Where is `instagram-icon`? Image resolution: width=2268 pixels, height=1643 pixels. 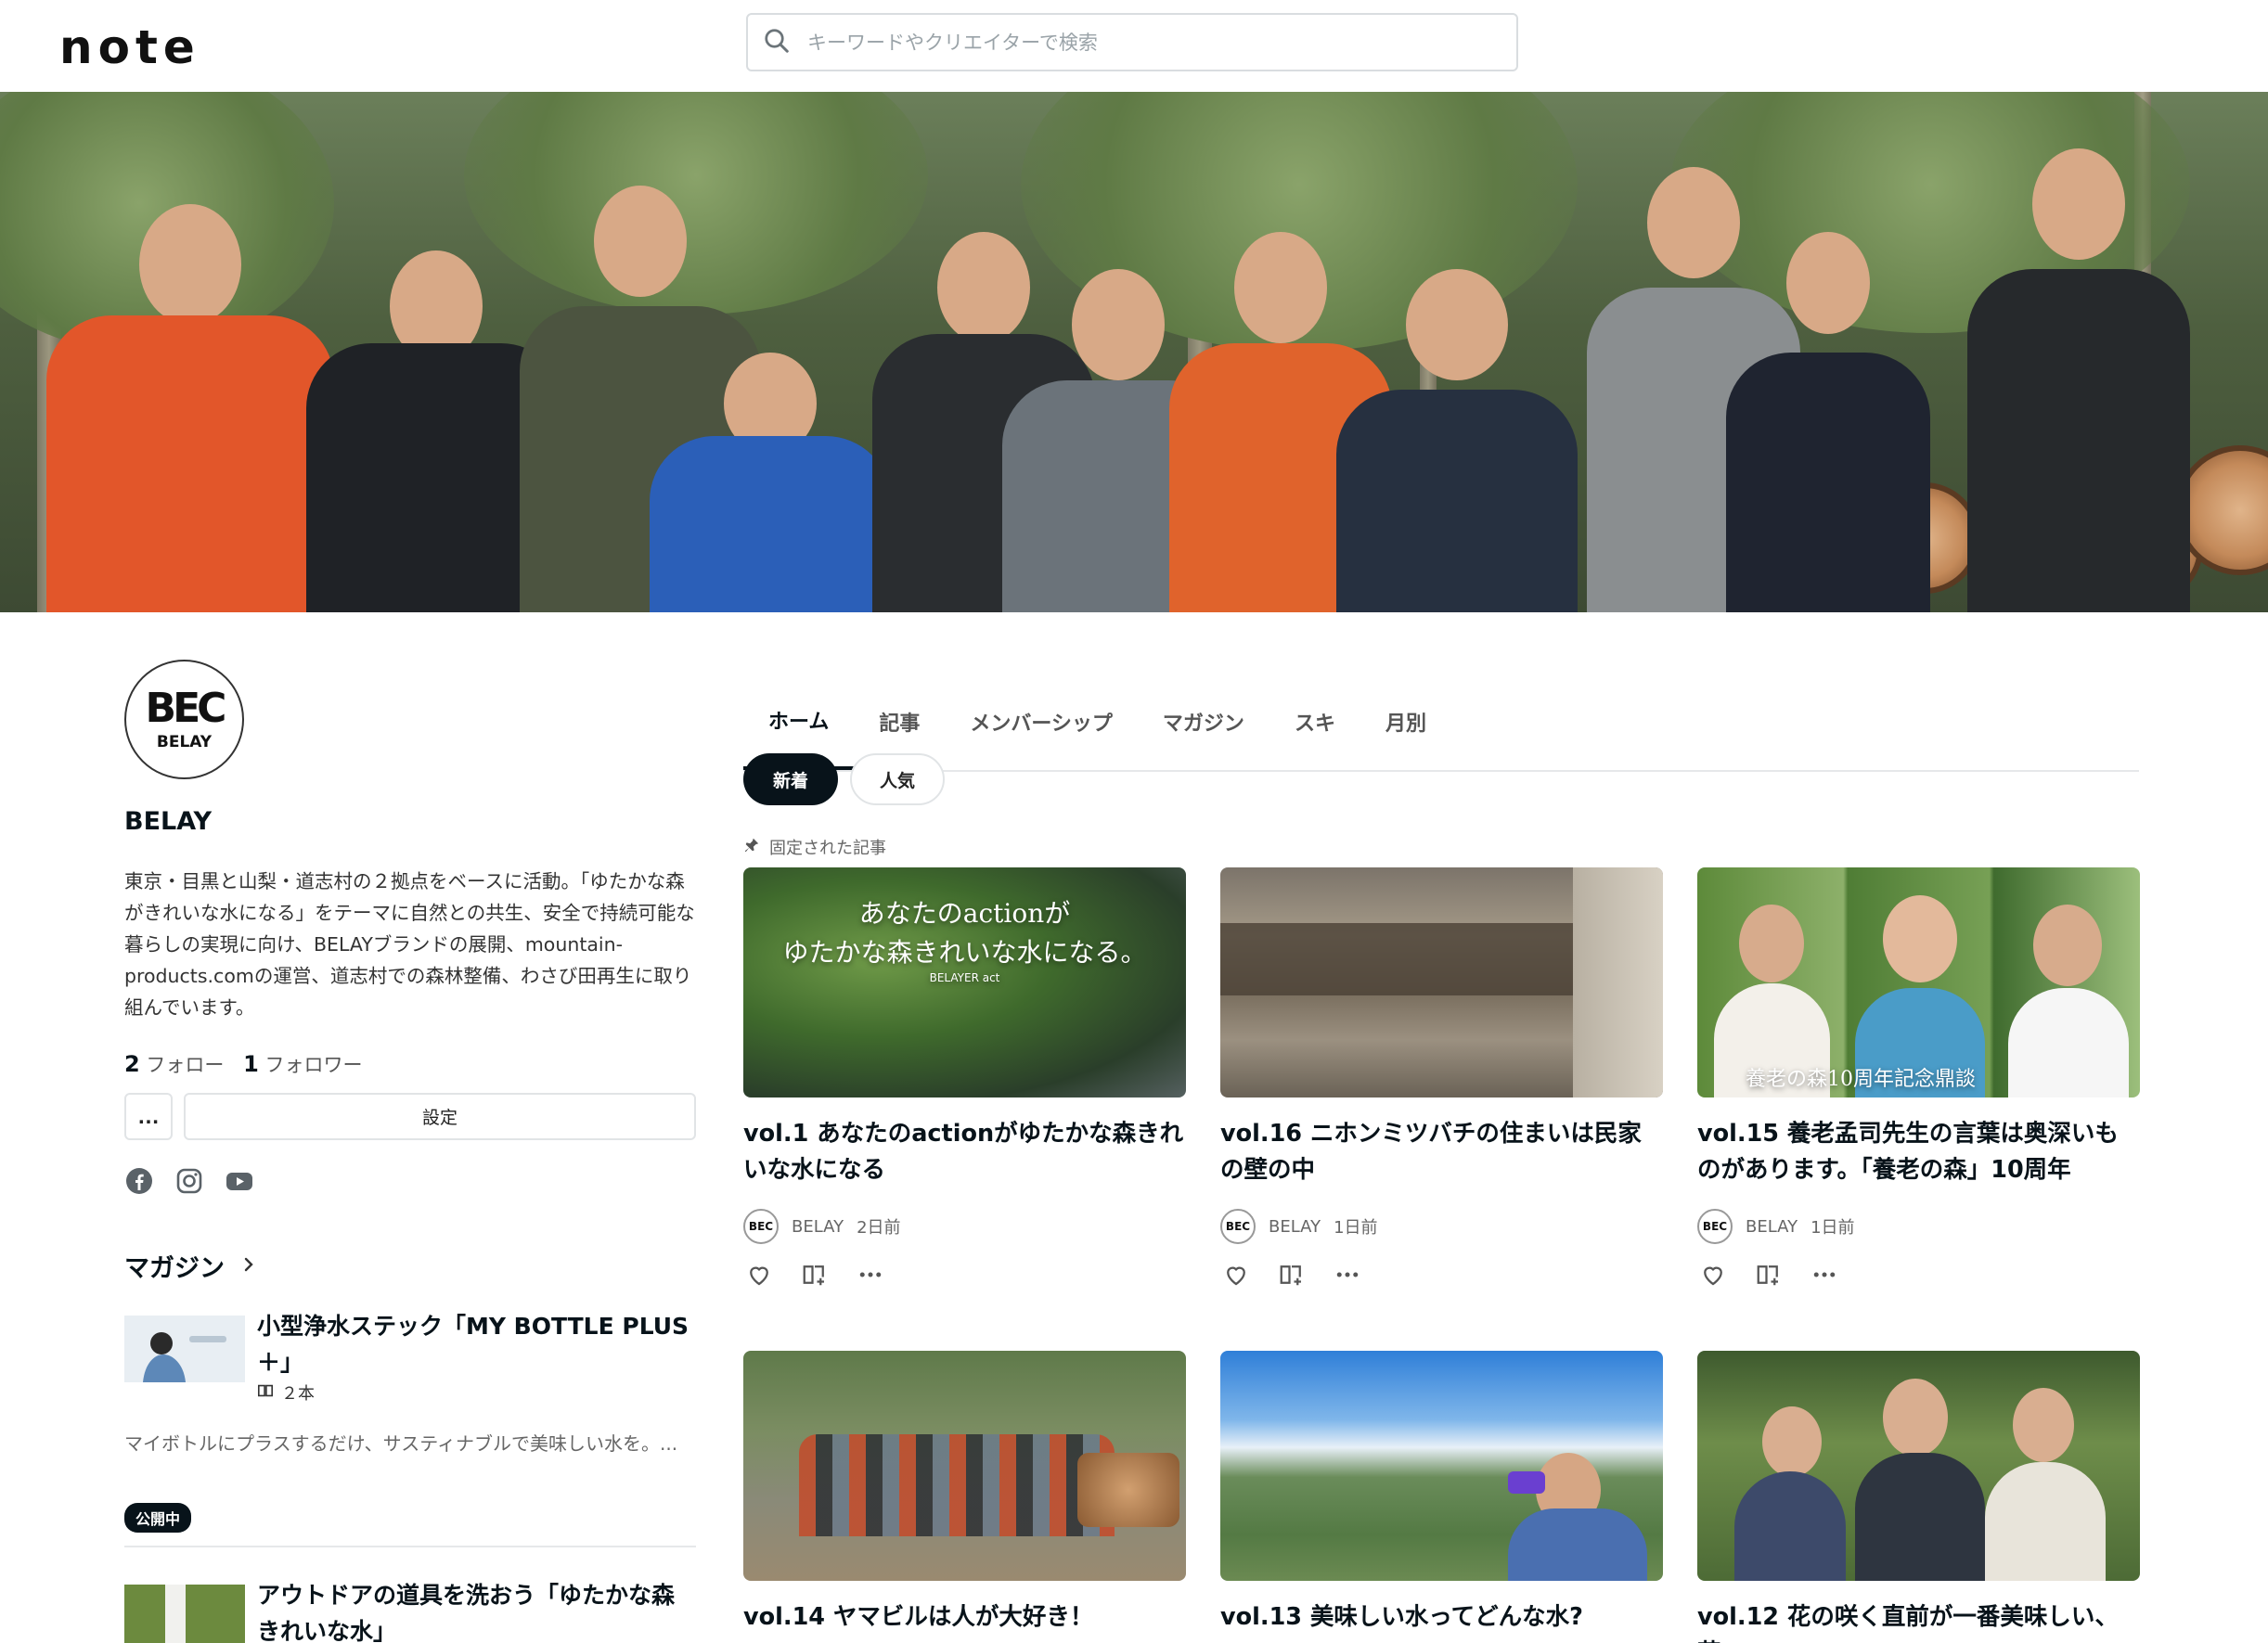
instagram-icon is located at coordinates (189, 1181).